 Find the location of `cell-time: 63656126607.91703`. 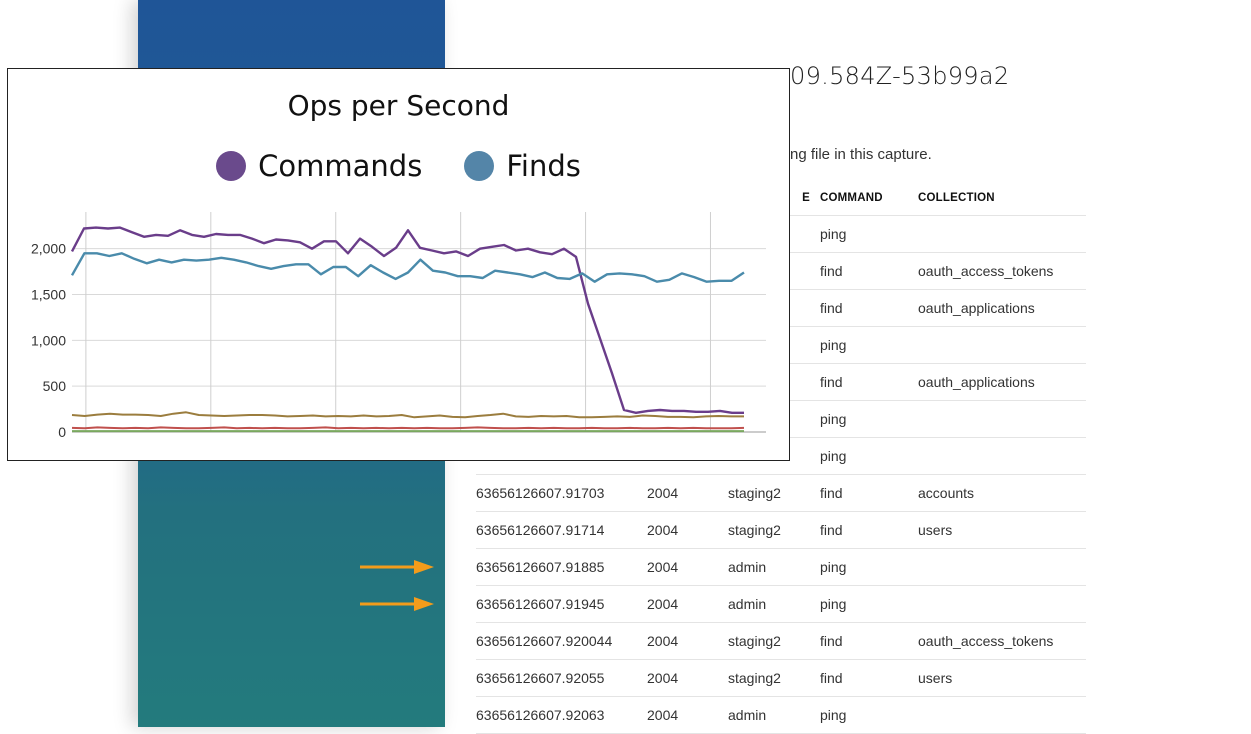

cell-time: 63656126607.91703 is located at coordinates (540, 493).